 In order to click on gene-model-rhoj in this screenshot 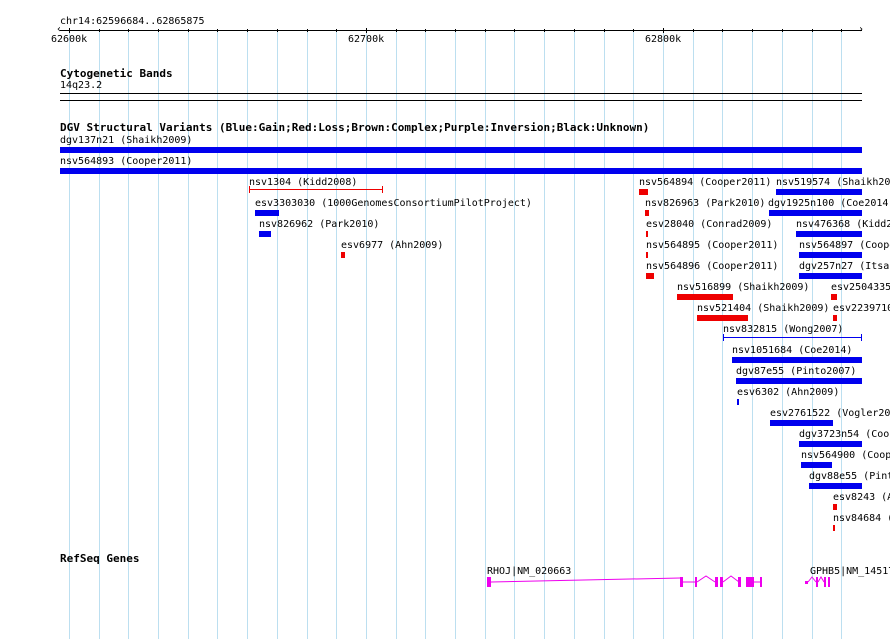, I will do `click(624, 581)`.